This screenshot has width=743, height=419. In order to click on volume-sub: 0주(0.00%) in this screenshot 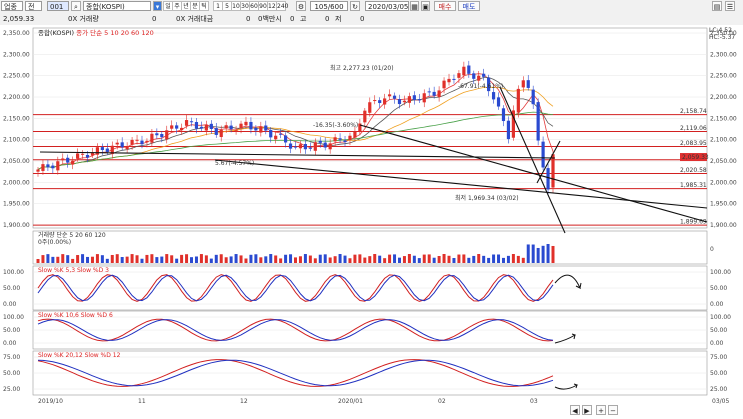, I will do `click(55, 242)`.